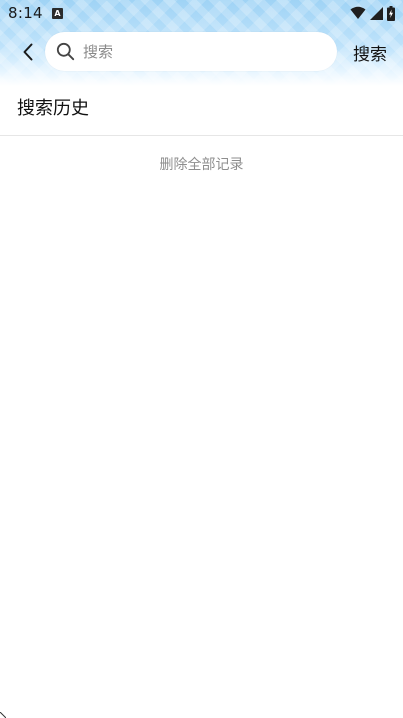  I want to click on search-input, so click(203, 51).